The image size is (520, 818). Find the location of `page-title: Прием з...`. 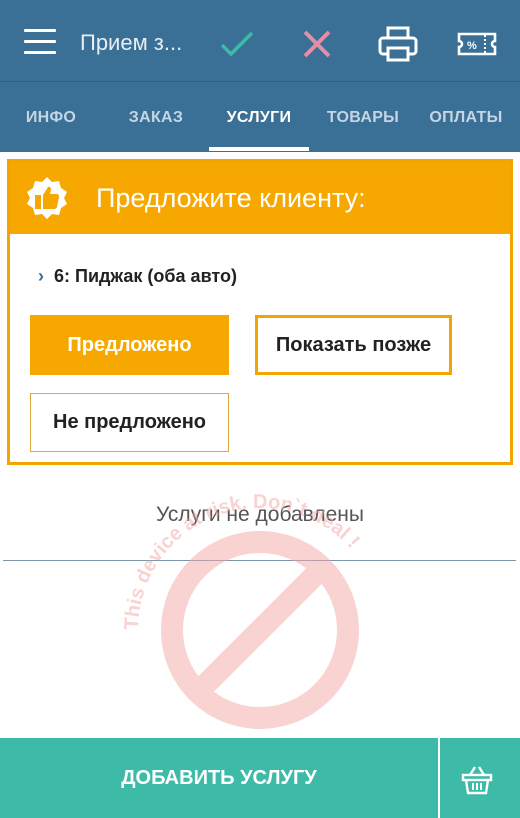

page-title: Прием з... is located at coordinates (131, 42).